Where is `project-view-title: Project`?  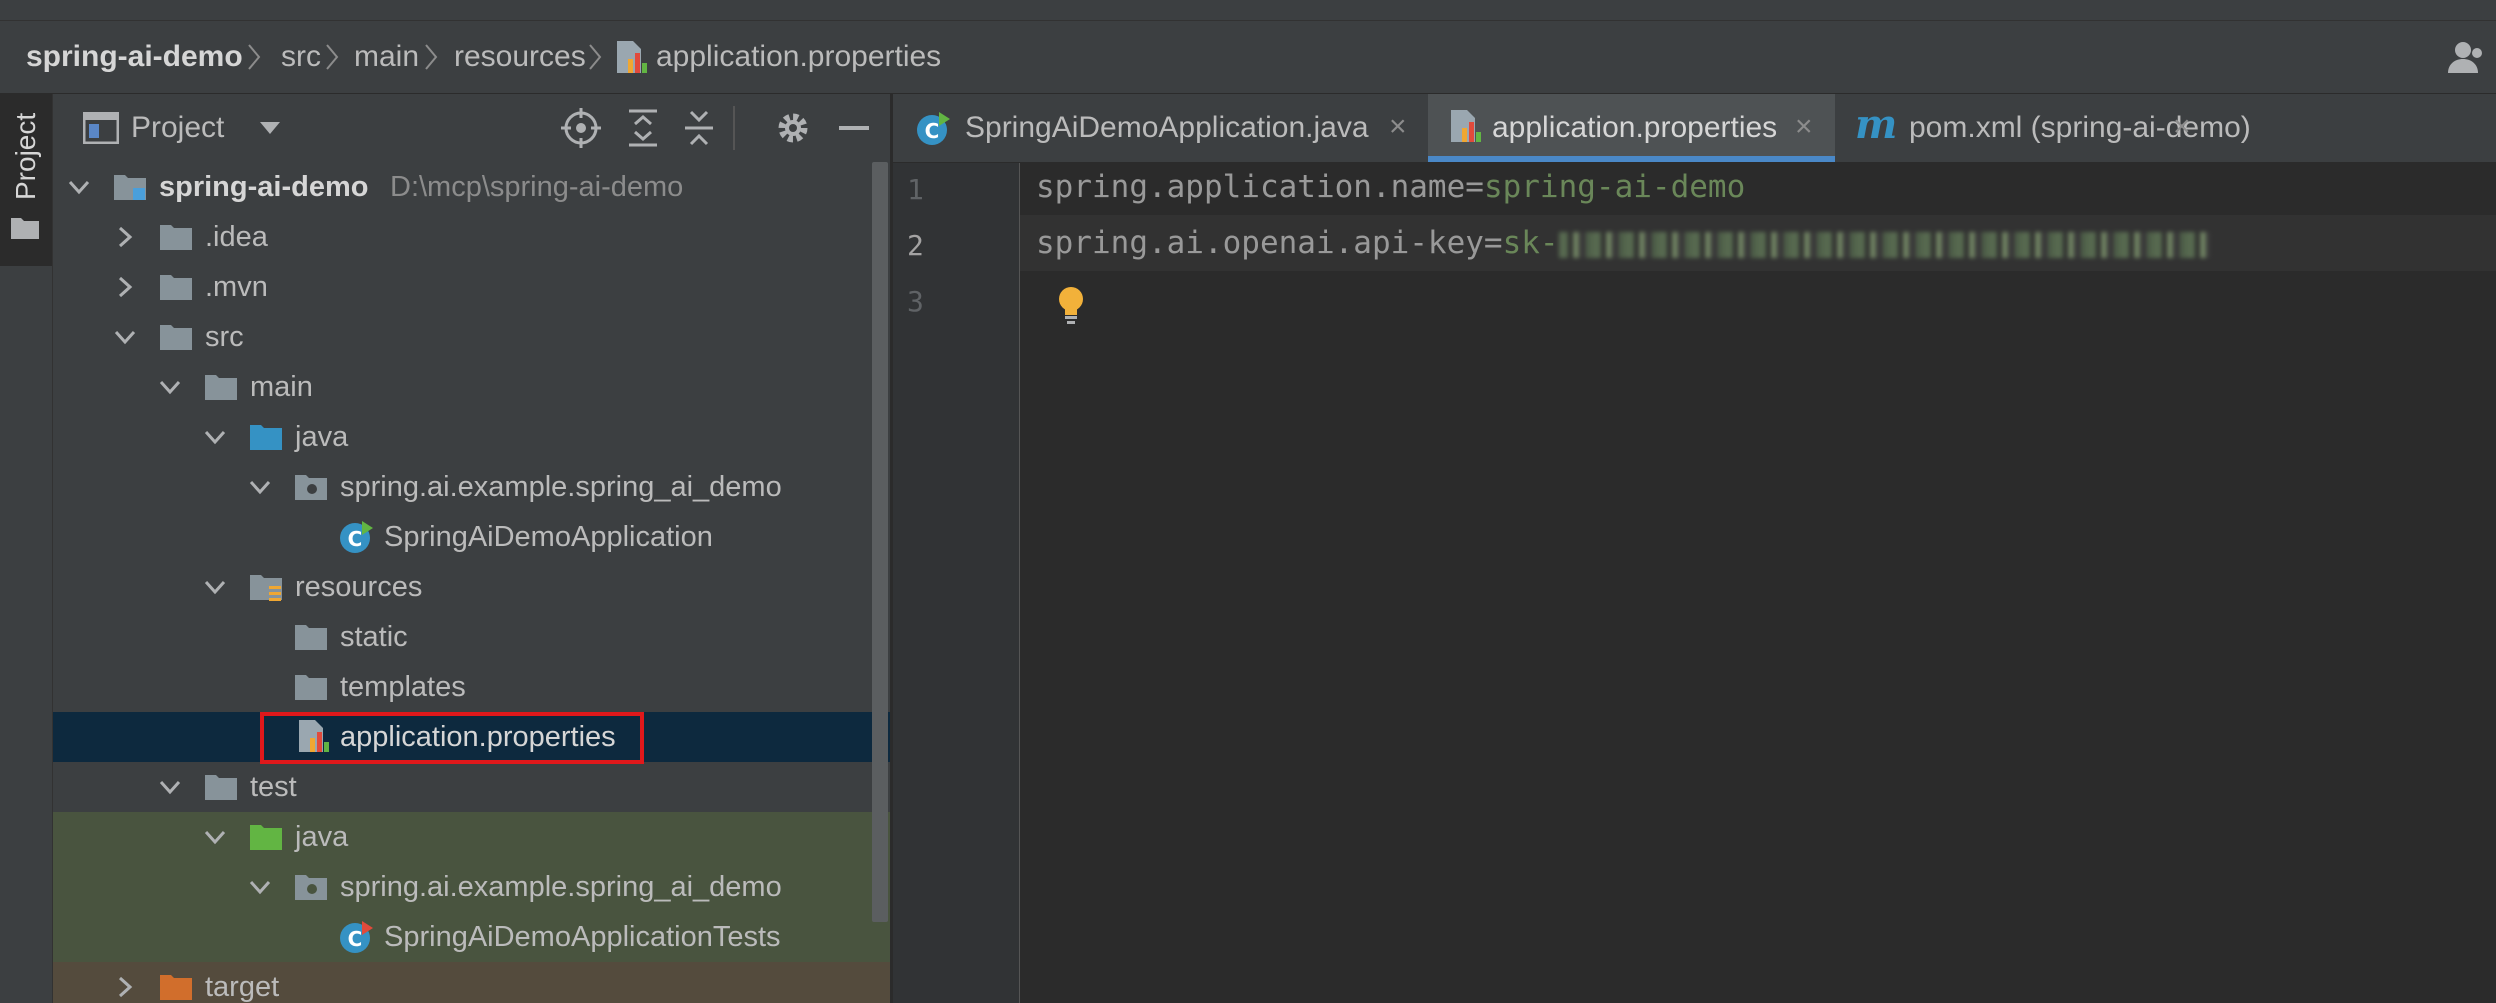
project-view-title: Project is located at coordinates (177, 128).